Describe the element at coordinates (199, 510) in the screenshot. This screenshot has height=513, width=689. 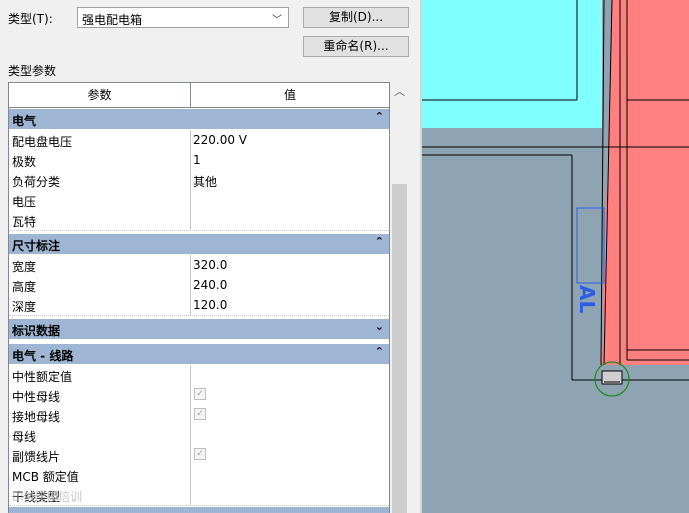
I see `next-group-partial` at that location.